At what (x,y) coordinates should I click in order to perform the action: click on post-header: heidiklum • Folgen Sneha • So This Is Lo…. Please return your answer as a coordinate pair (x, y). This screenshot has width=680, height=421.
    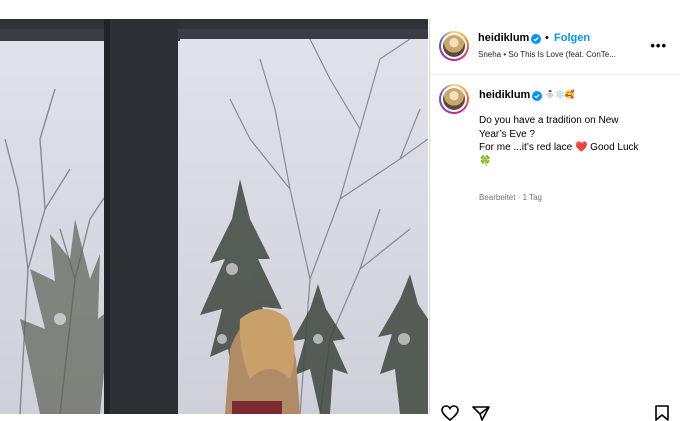
    Looking at the image, I should click on (555, 47).